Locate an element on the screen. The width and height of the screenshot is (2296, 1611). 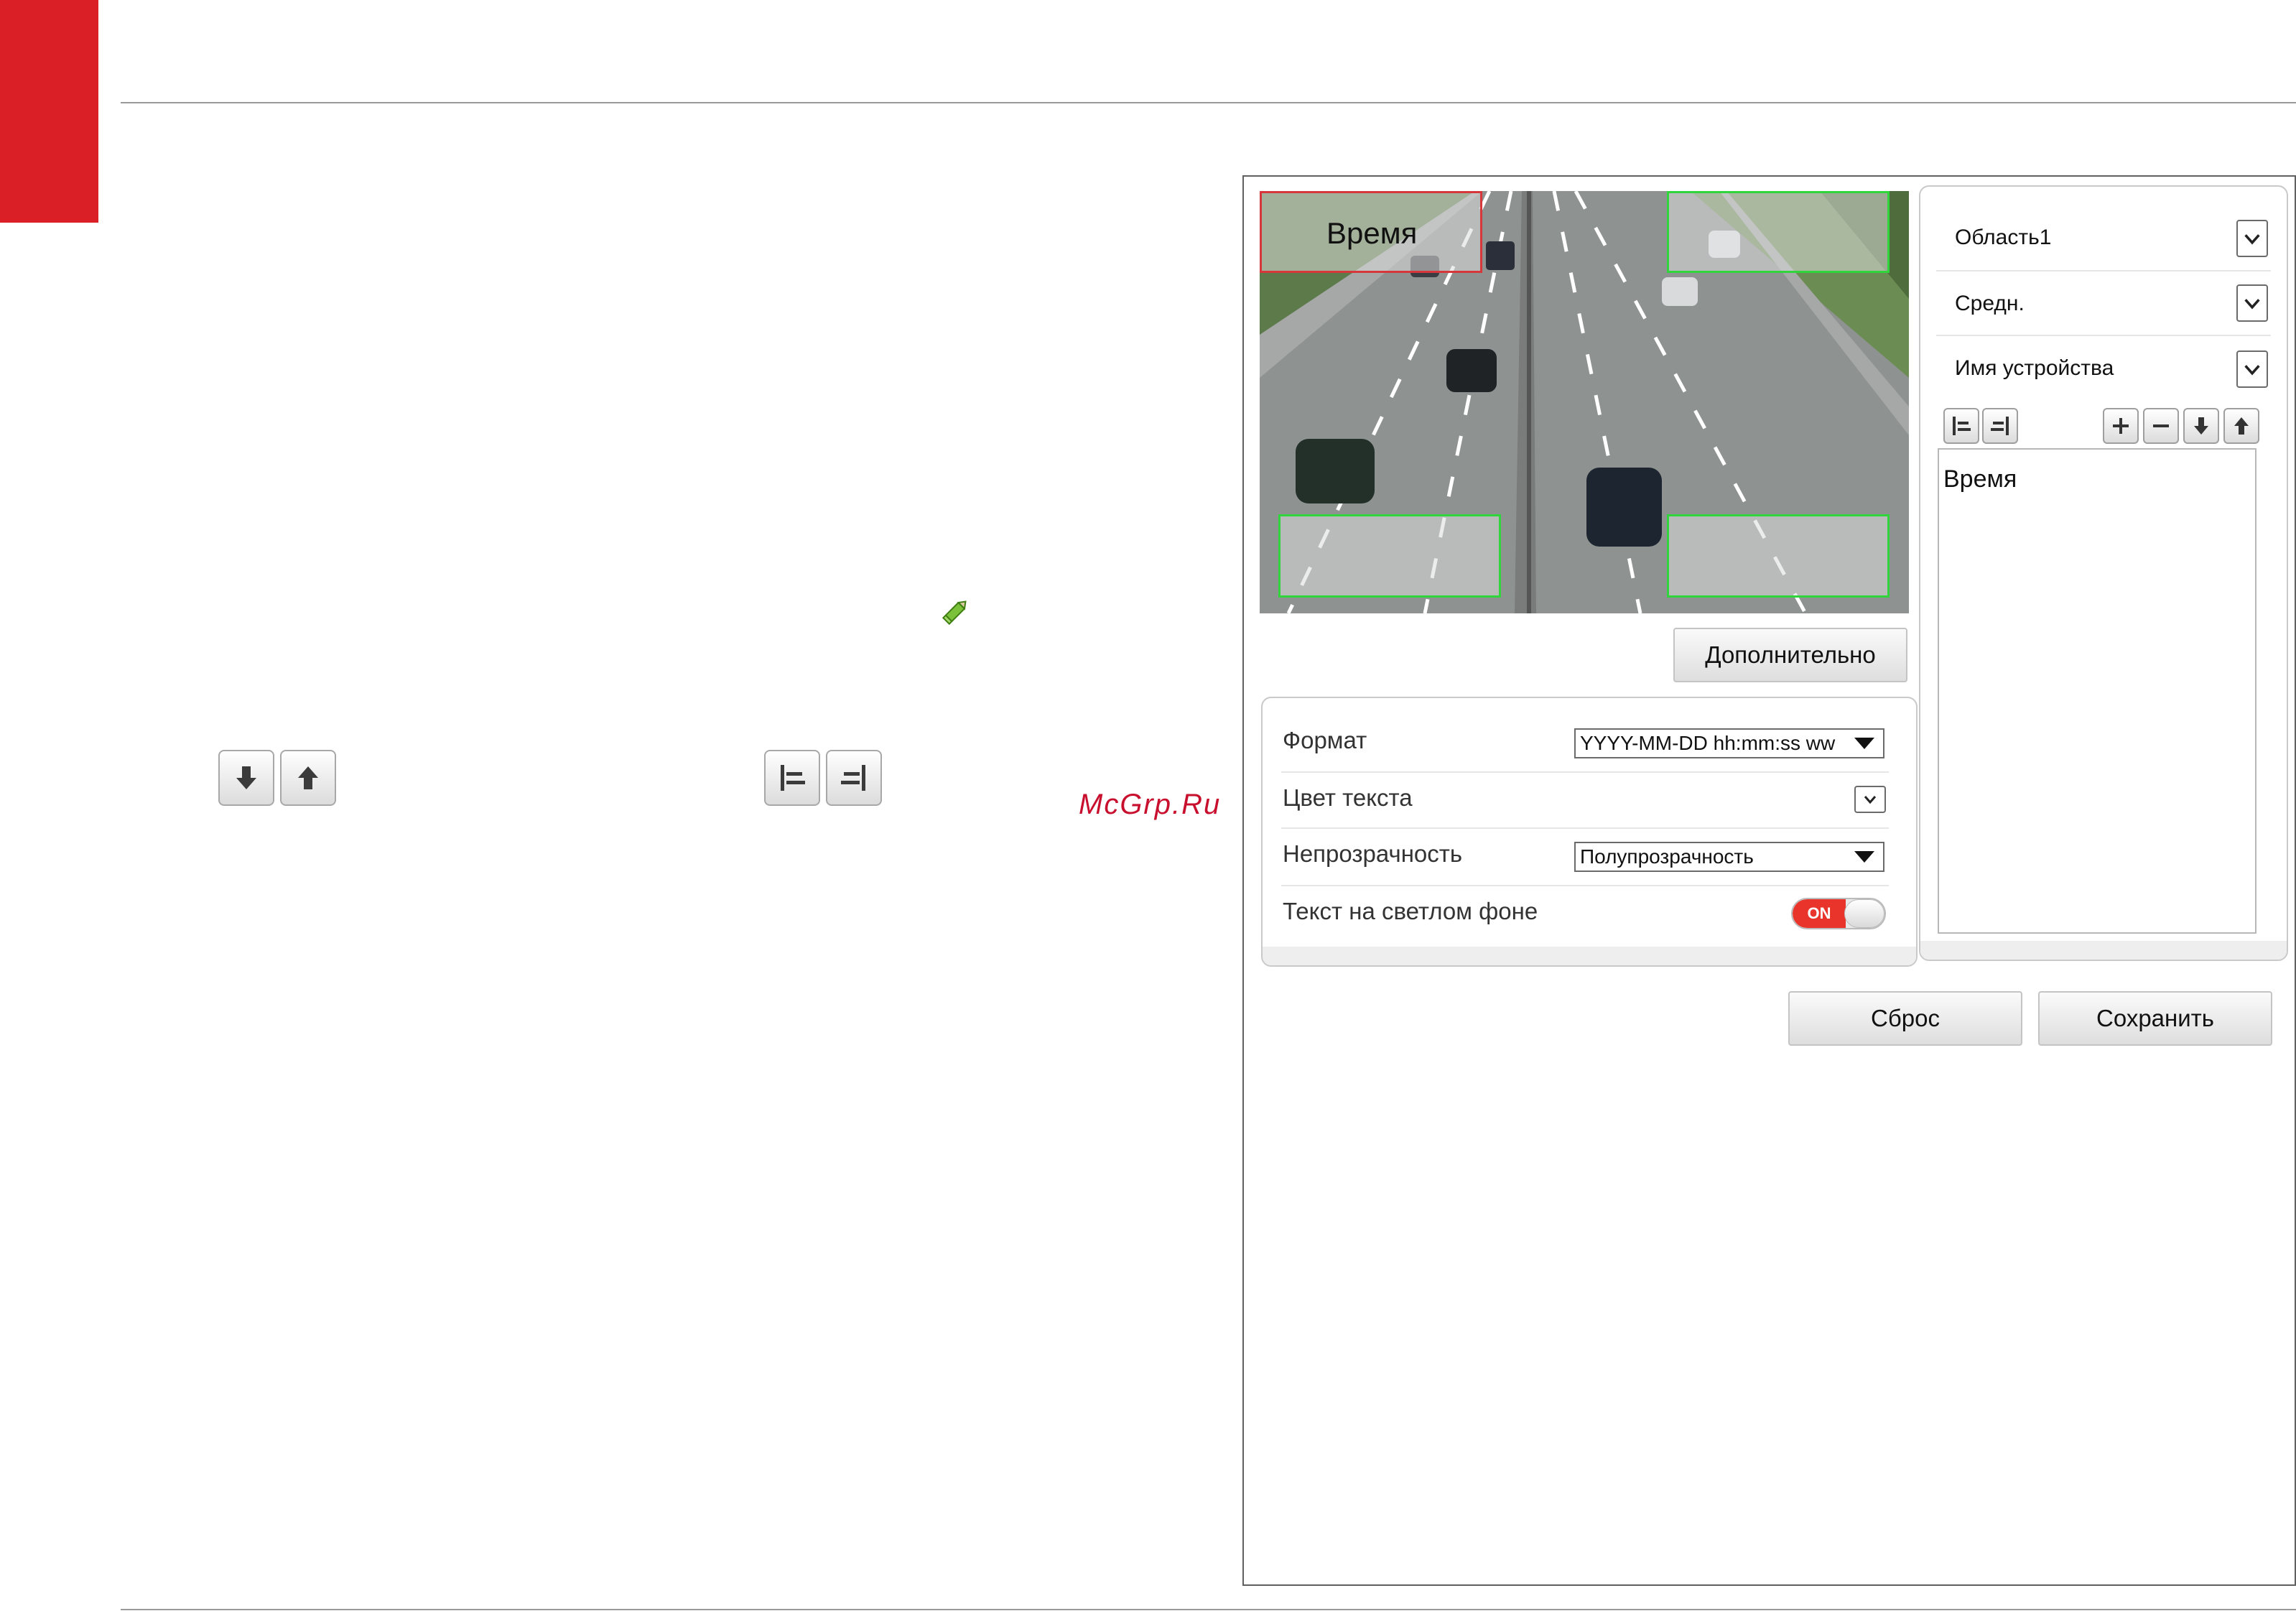
osd-region-top-right is located at coordinates (1779, 232).